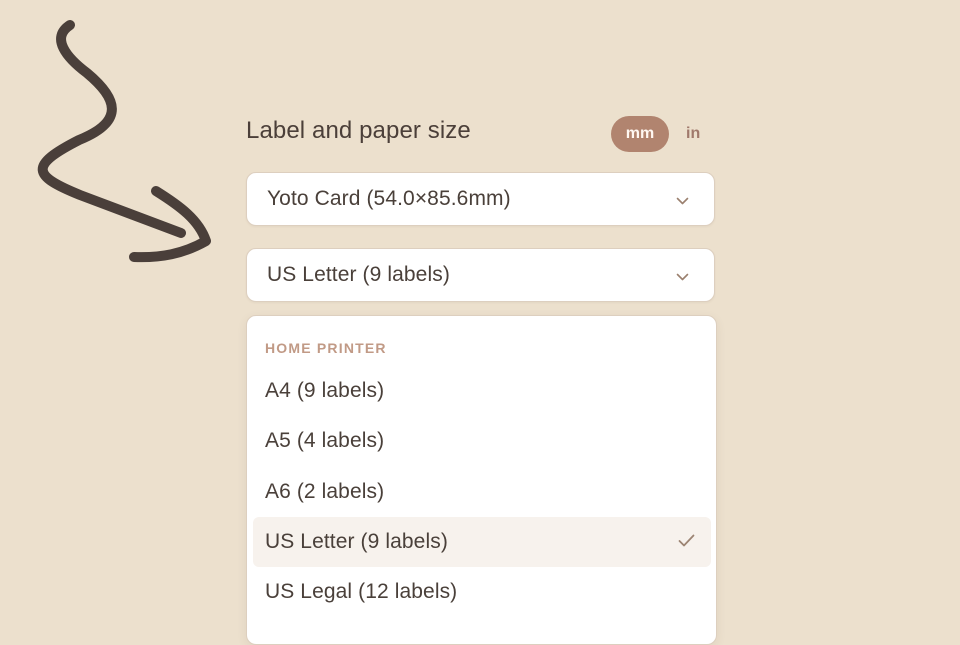  I want to click on unit-in-button: in, so click(693, 134).